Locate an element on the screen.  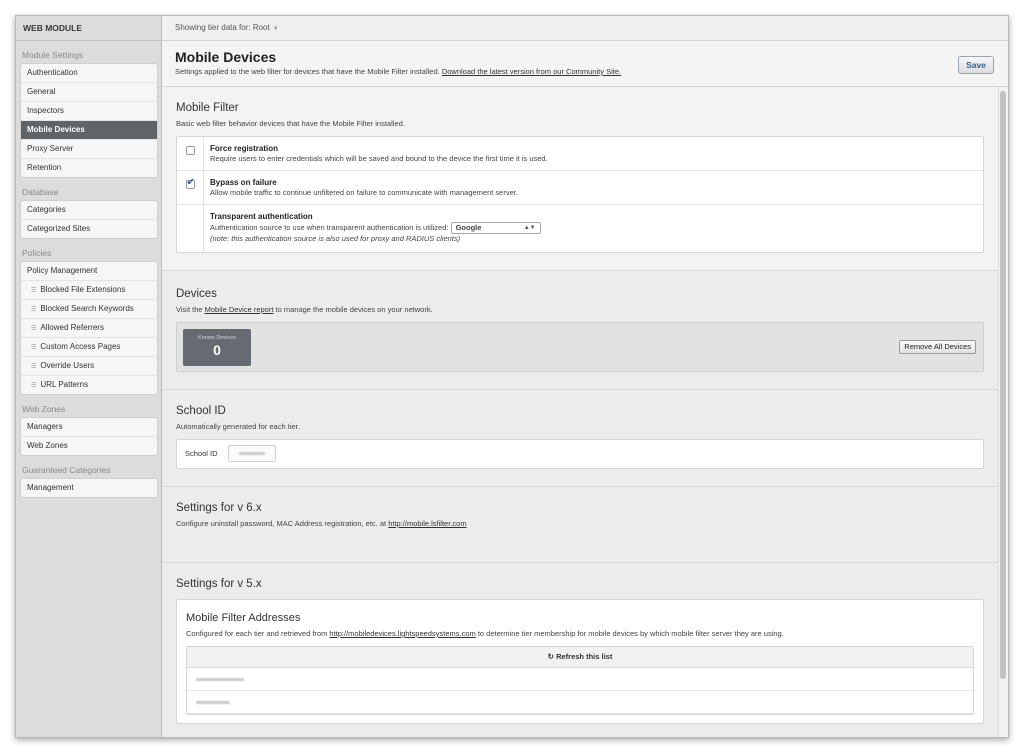
sidebar-item-mobile-devices: Mobile Devices is located at coordinates (89, 130).